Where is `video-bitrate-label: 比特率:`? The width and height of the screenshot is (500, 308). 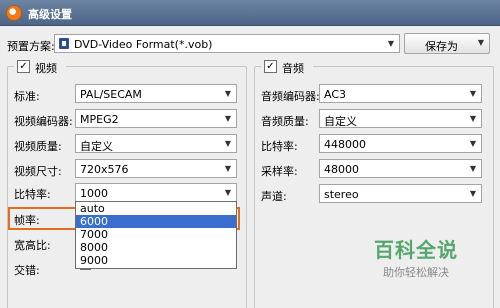
video-bitrate-label: 比特率: is located at coordinates (32, 194).